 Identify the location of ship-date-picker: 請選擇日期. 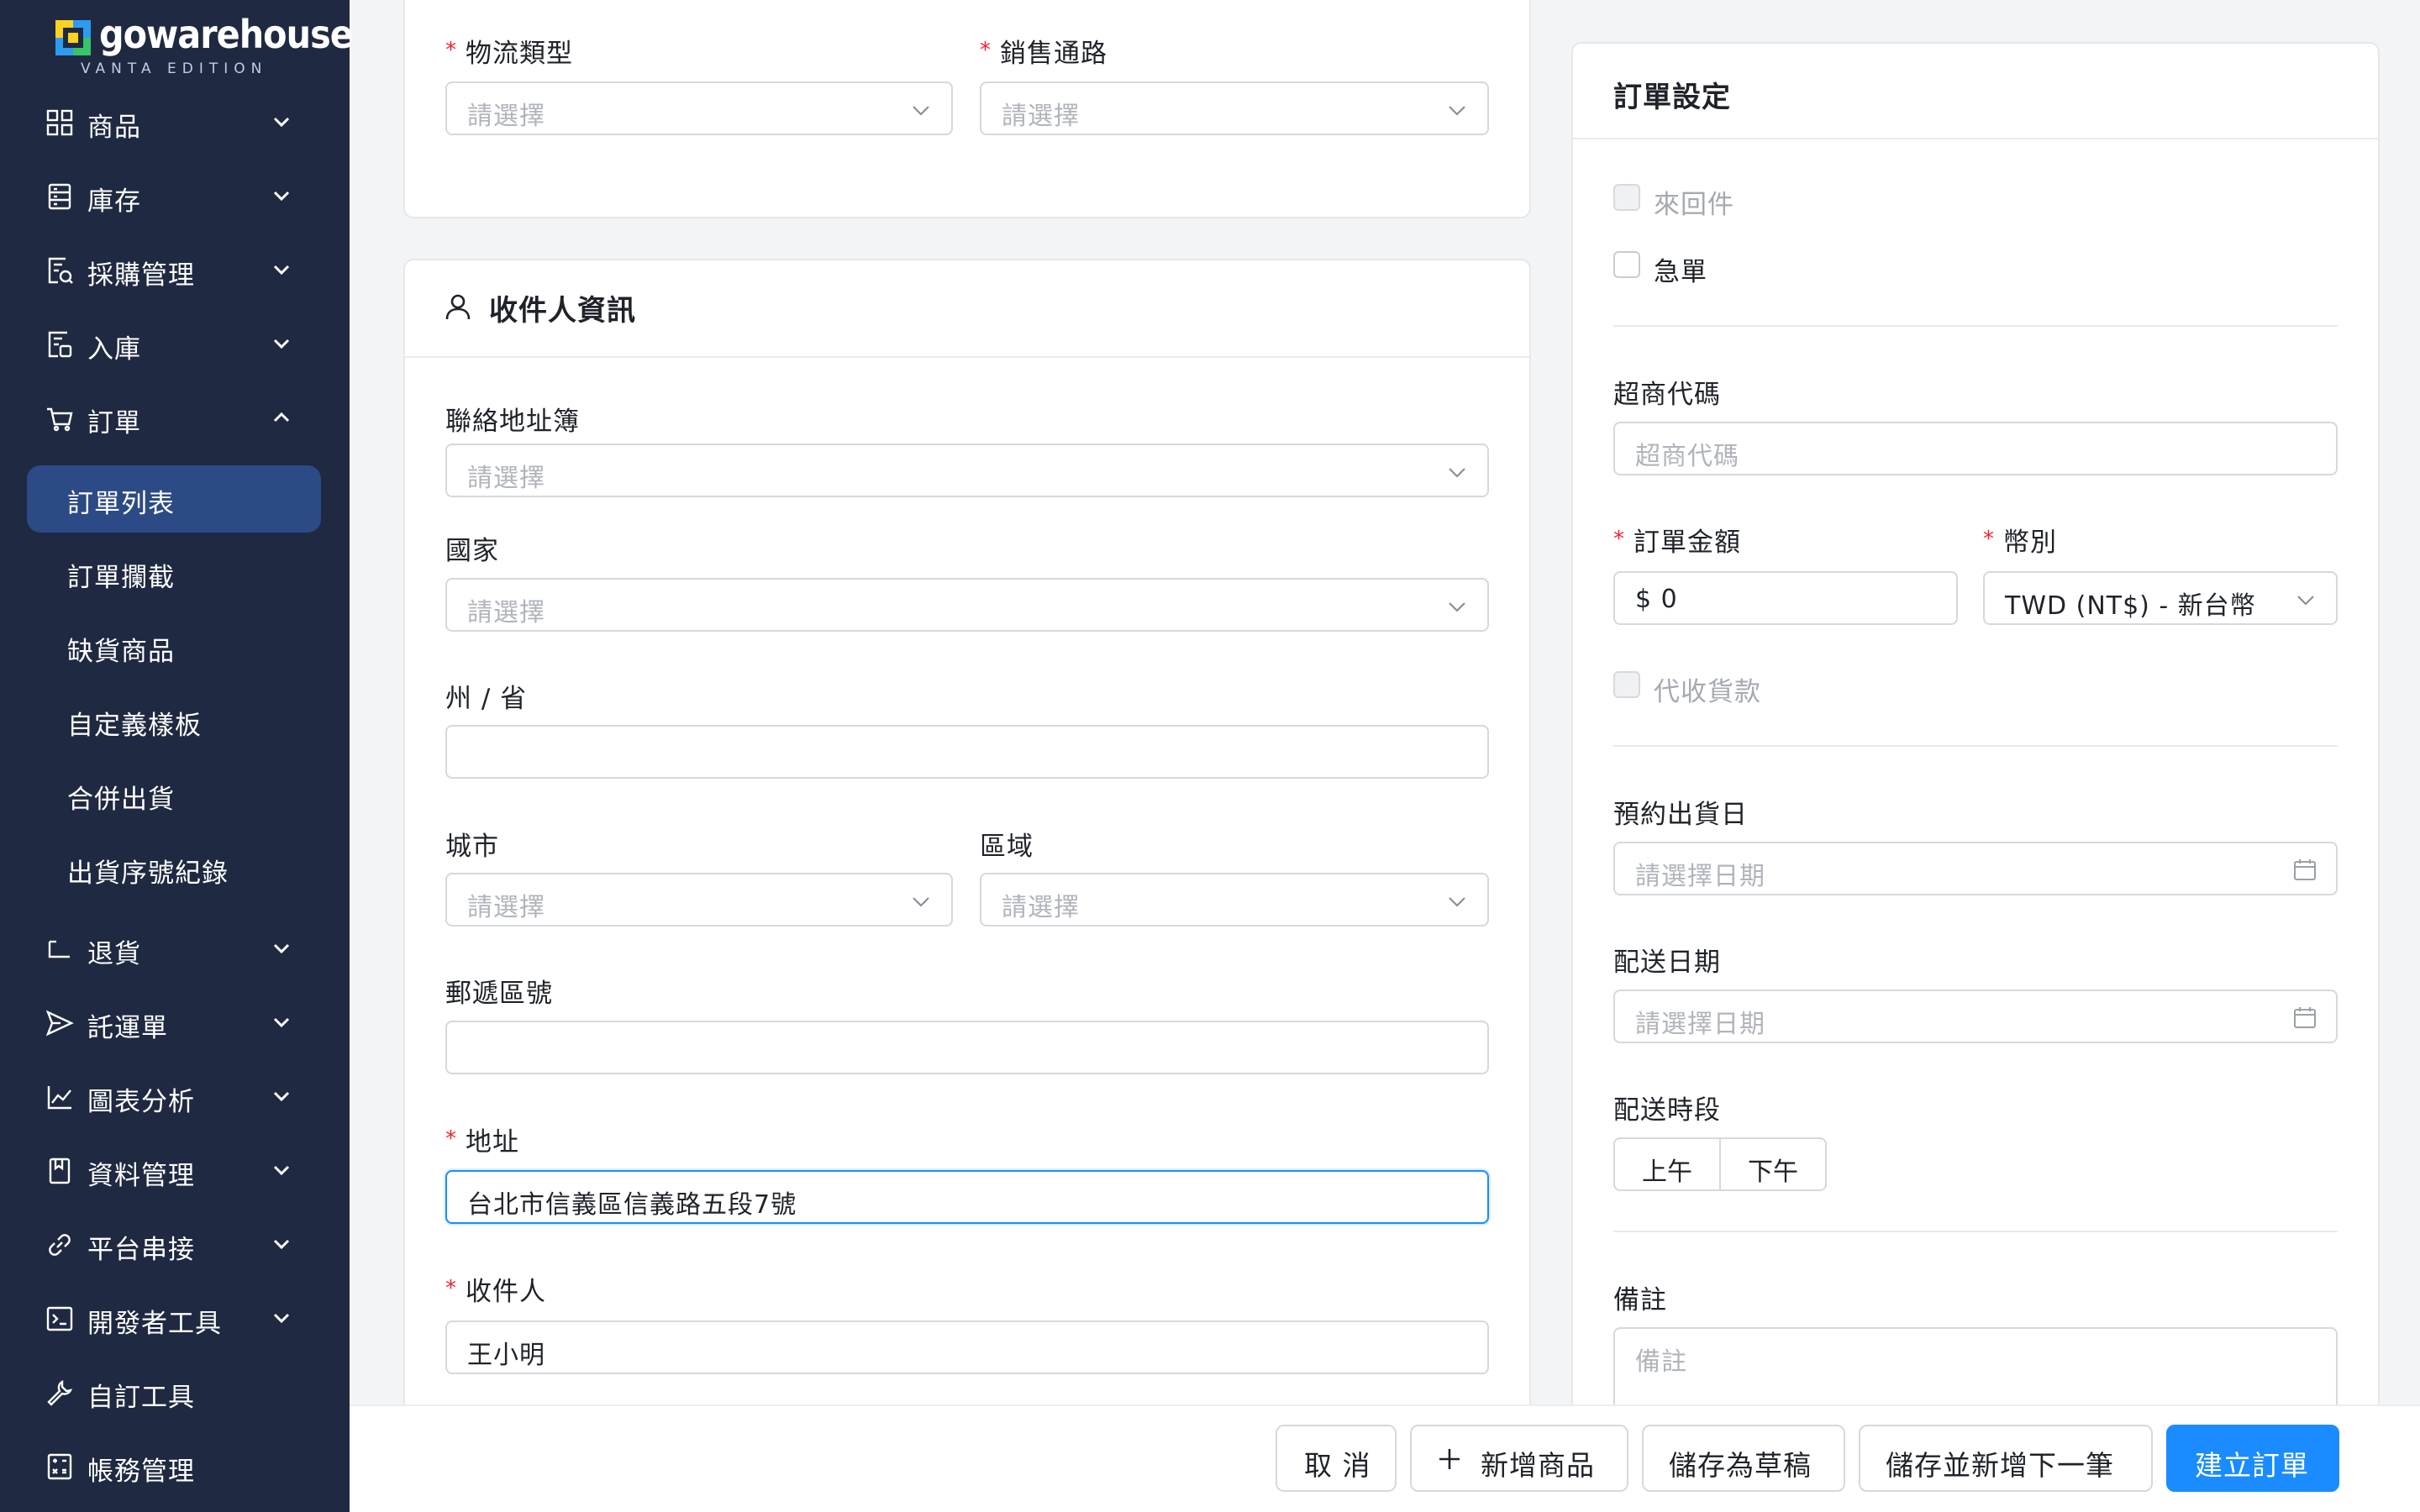
(1976, 868).